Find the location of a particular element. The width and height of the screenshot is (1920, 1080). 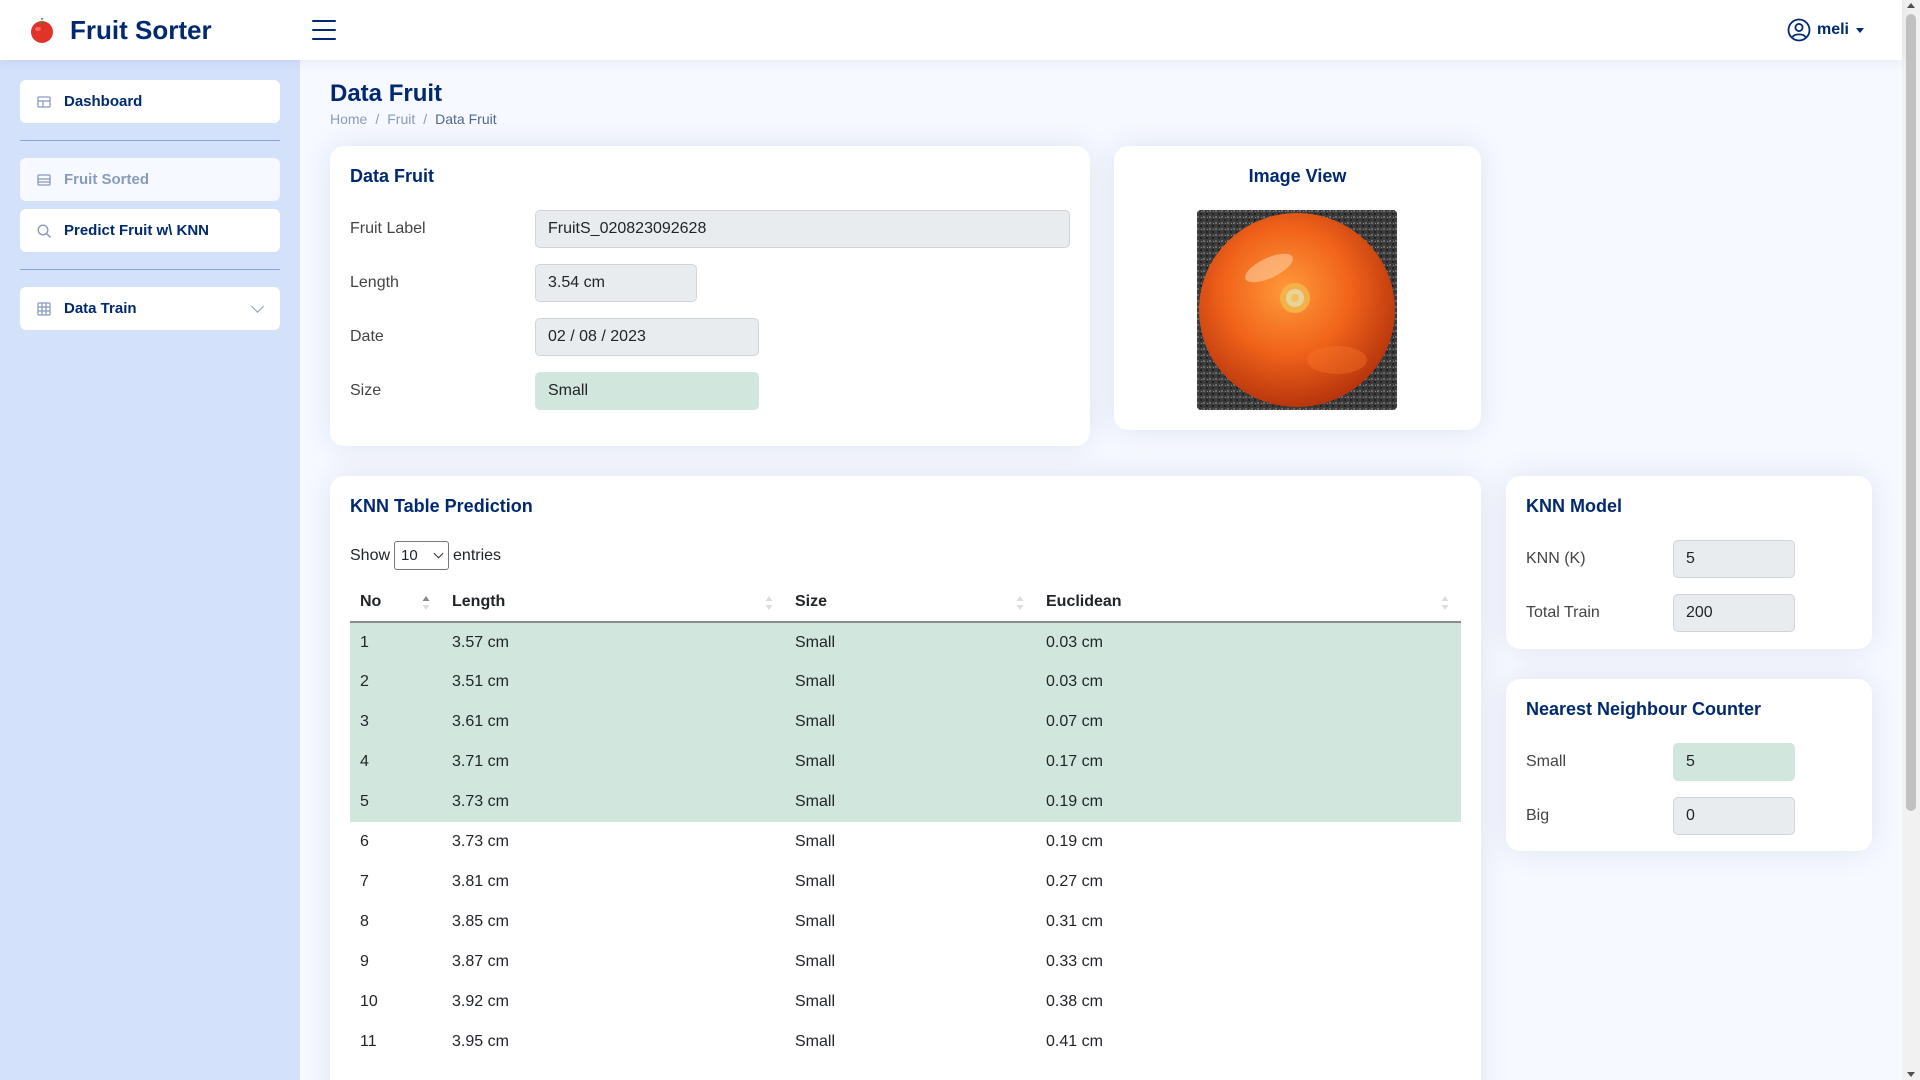

cell-no: 2 is located at coordinates (396, 682).